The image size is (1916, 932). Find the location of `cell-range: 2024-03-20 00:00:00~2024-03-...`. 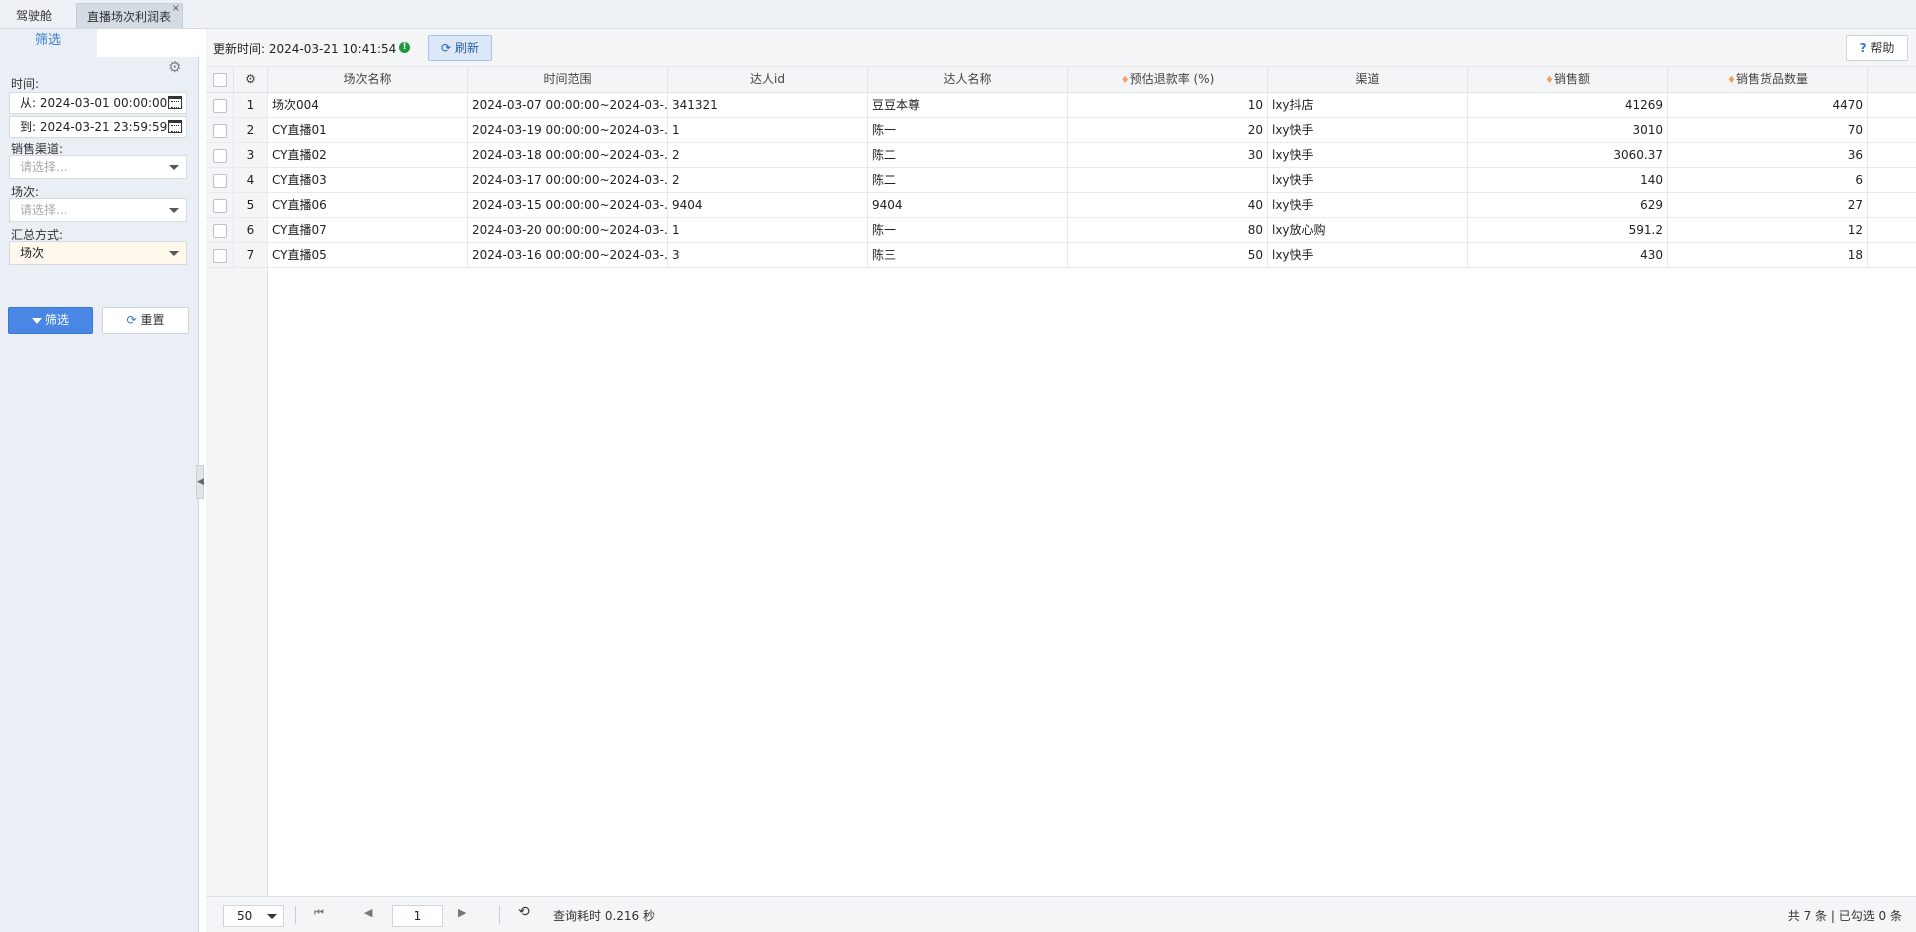

cell-range: 2024-03-20 00:00:00~2024-03-... is located at coordinates (568, 230).